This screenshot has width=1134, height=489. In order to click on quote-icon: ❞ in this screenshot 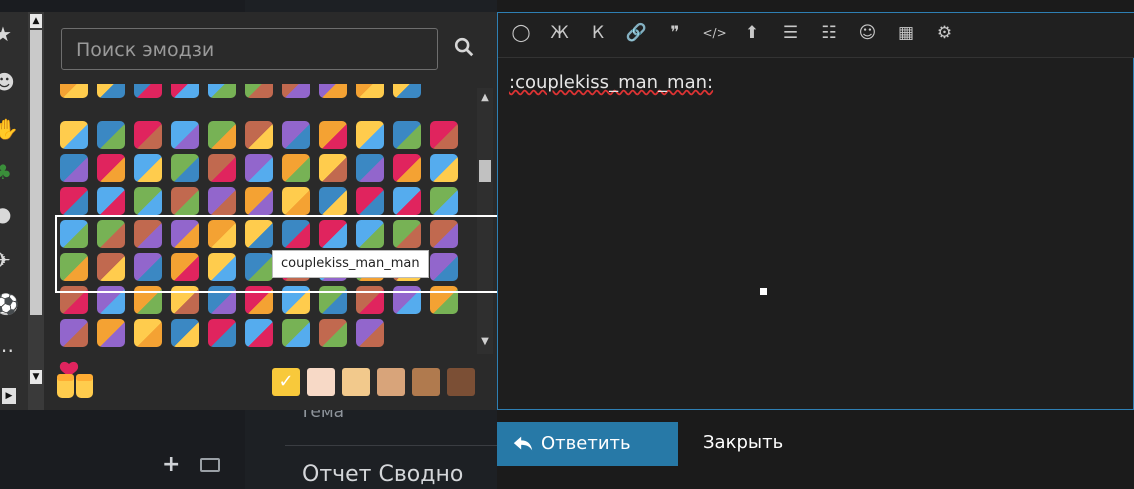, I will do `click(675, 33)`.